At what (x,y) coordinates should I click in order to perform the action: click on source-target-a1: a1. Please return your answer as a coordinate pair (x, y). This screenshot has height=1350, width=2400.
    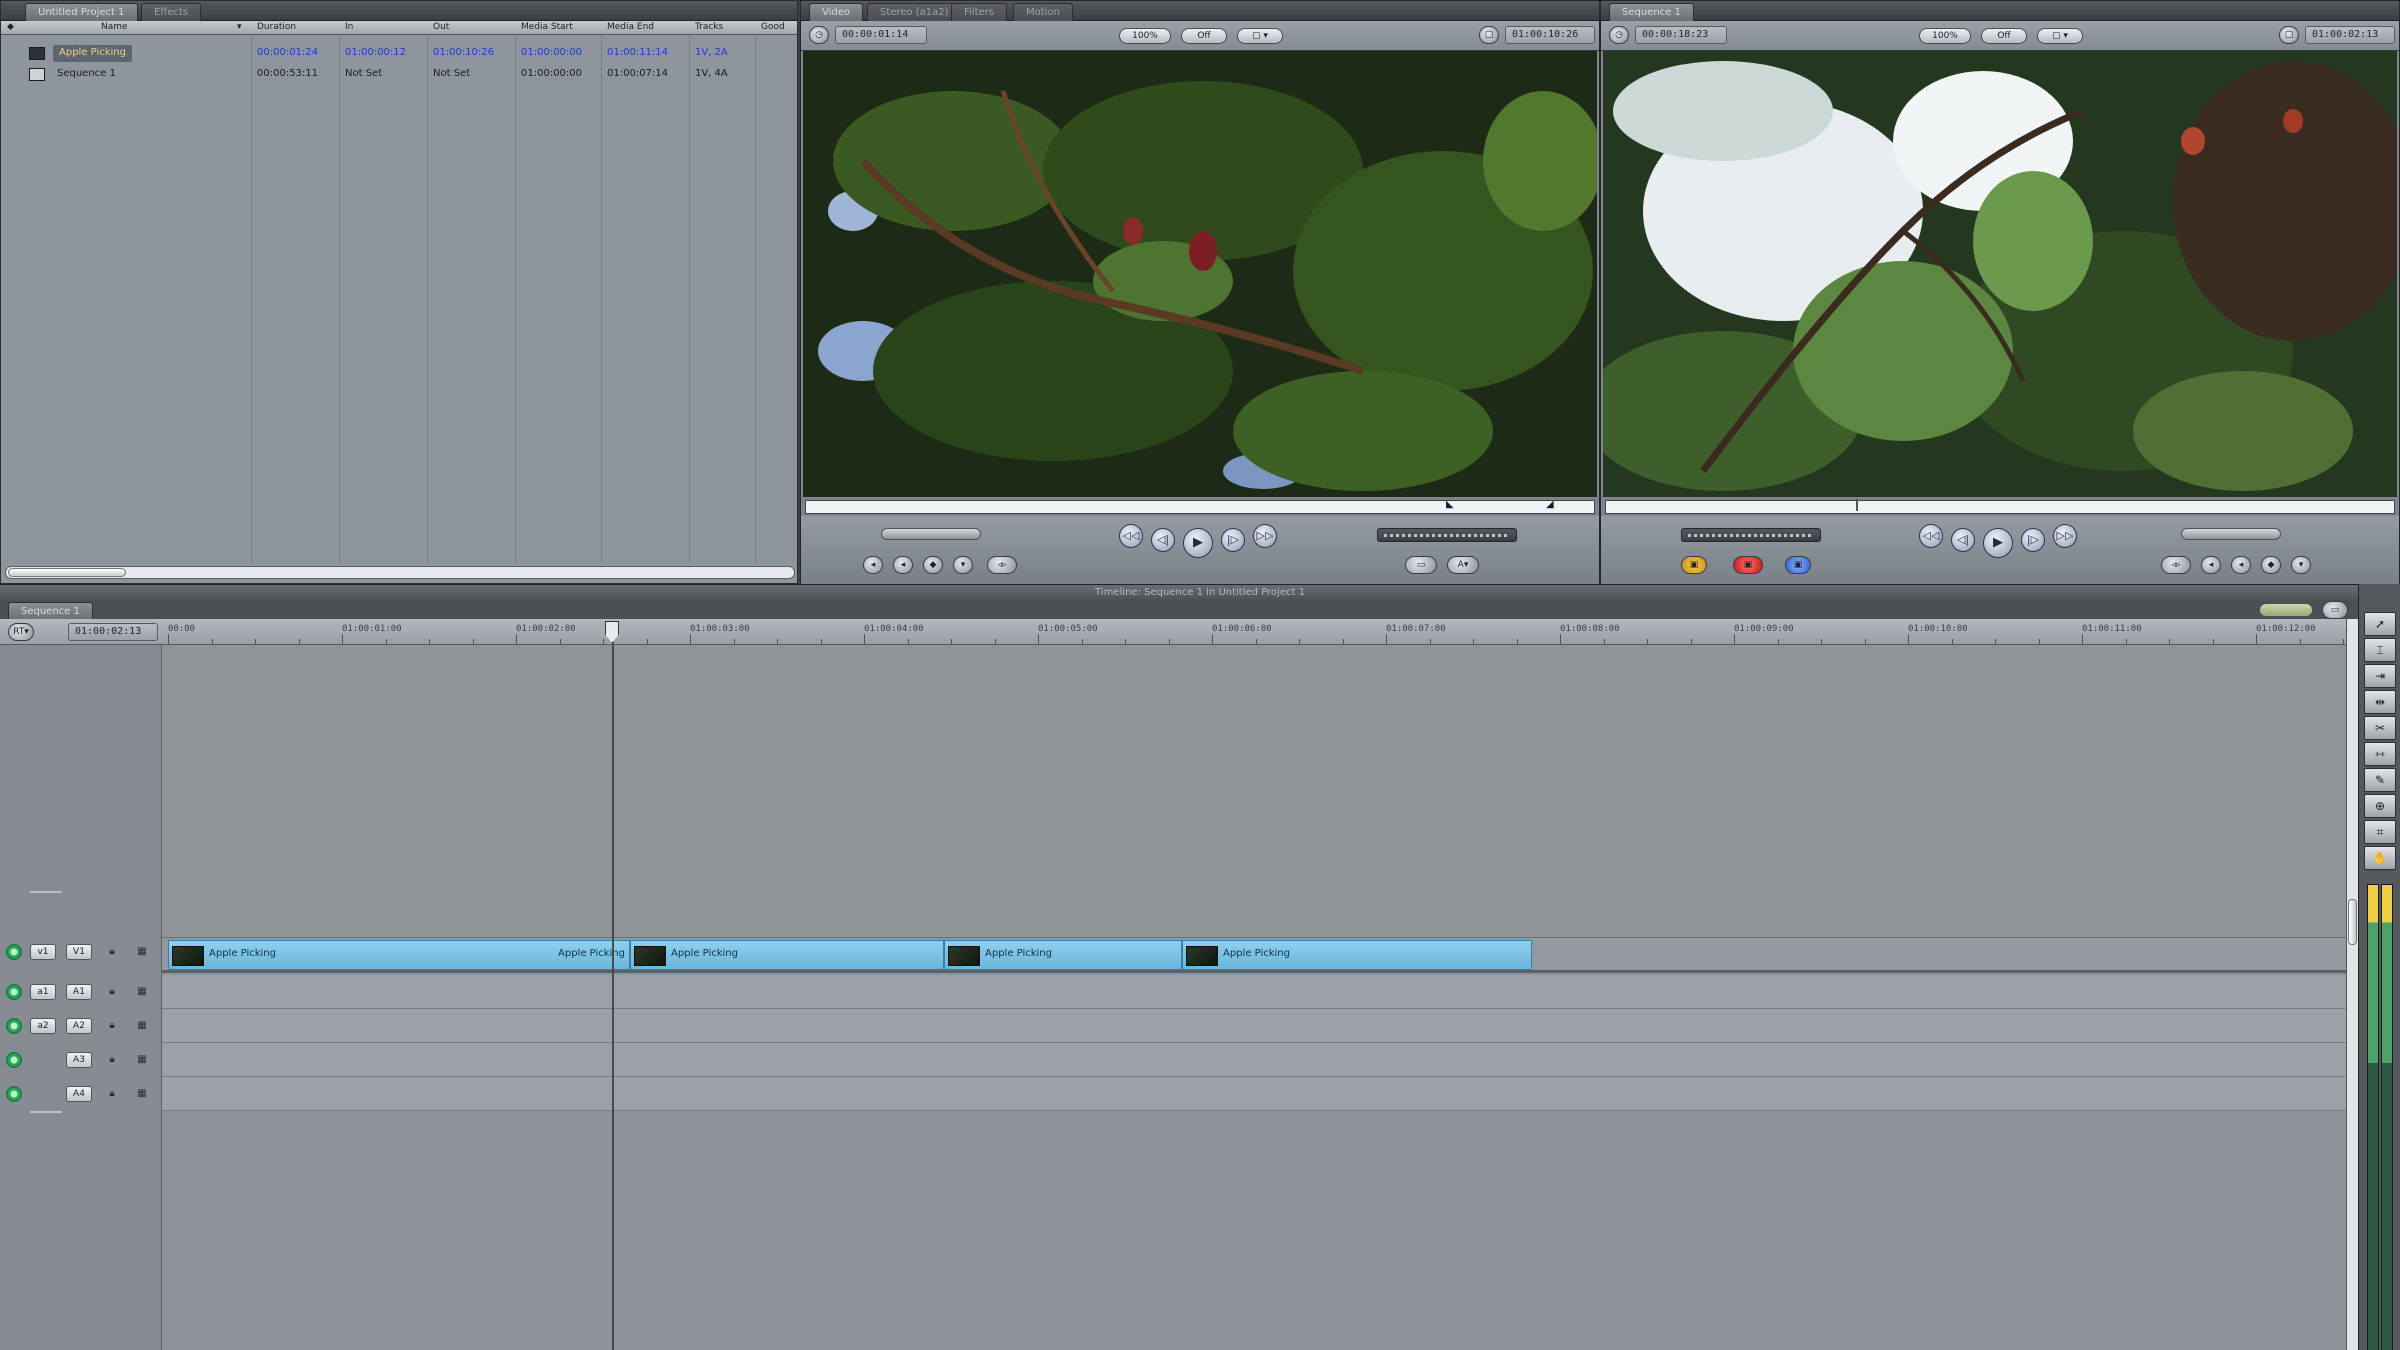
    Looking at the image, I should click on (43, 992).